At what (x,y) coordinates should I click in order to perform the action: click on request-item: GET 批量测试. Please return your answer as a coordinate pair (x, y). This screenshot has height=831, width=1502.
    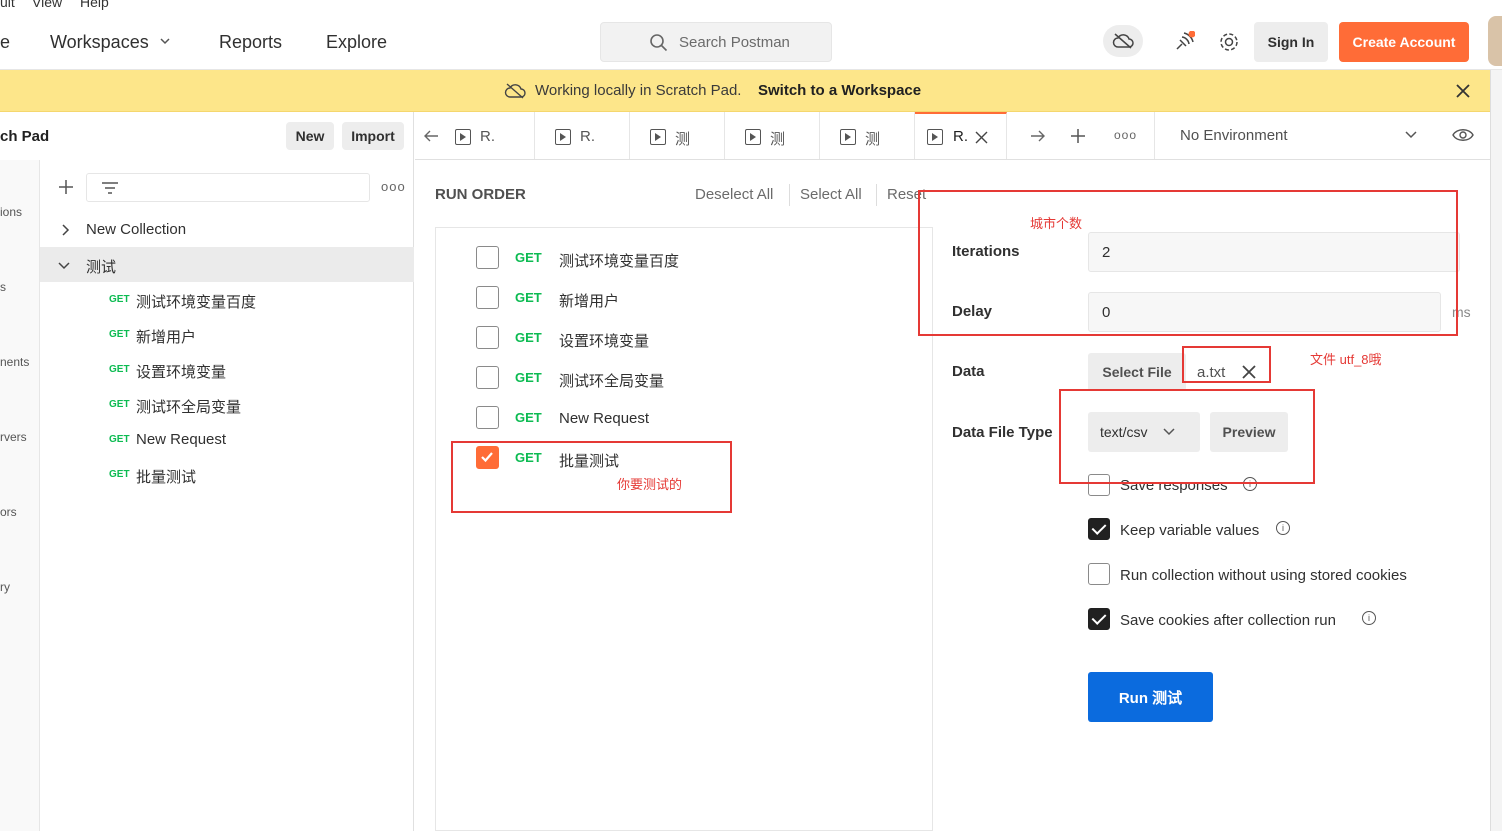
    Looking at the image, I should click on (227, 474).